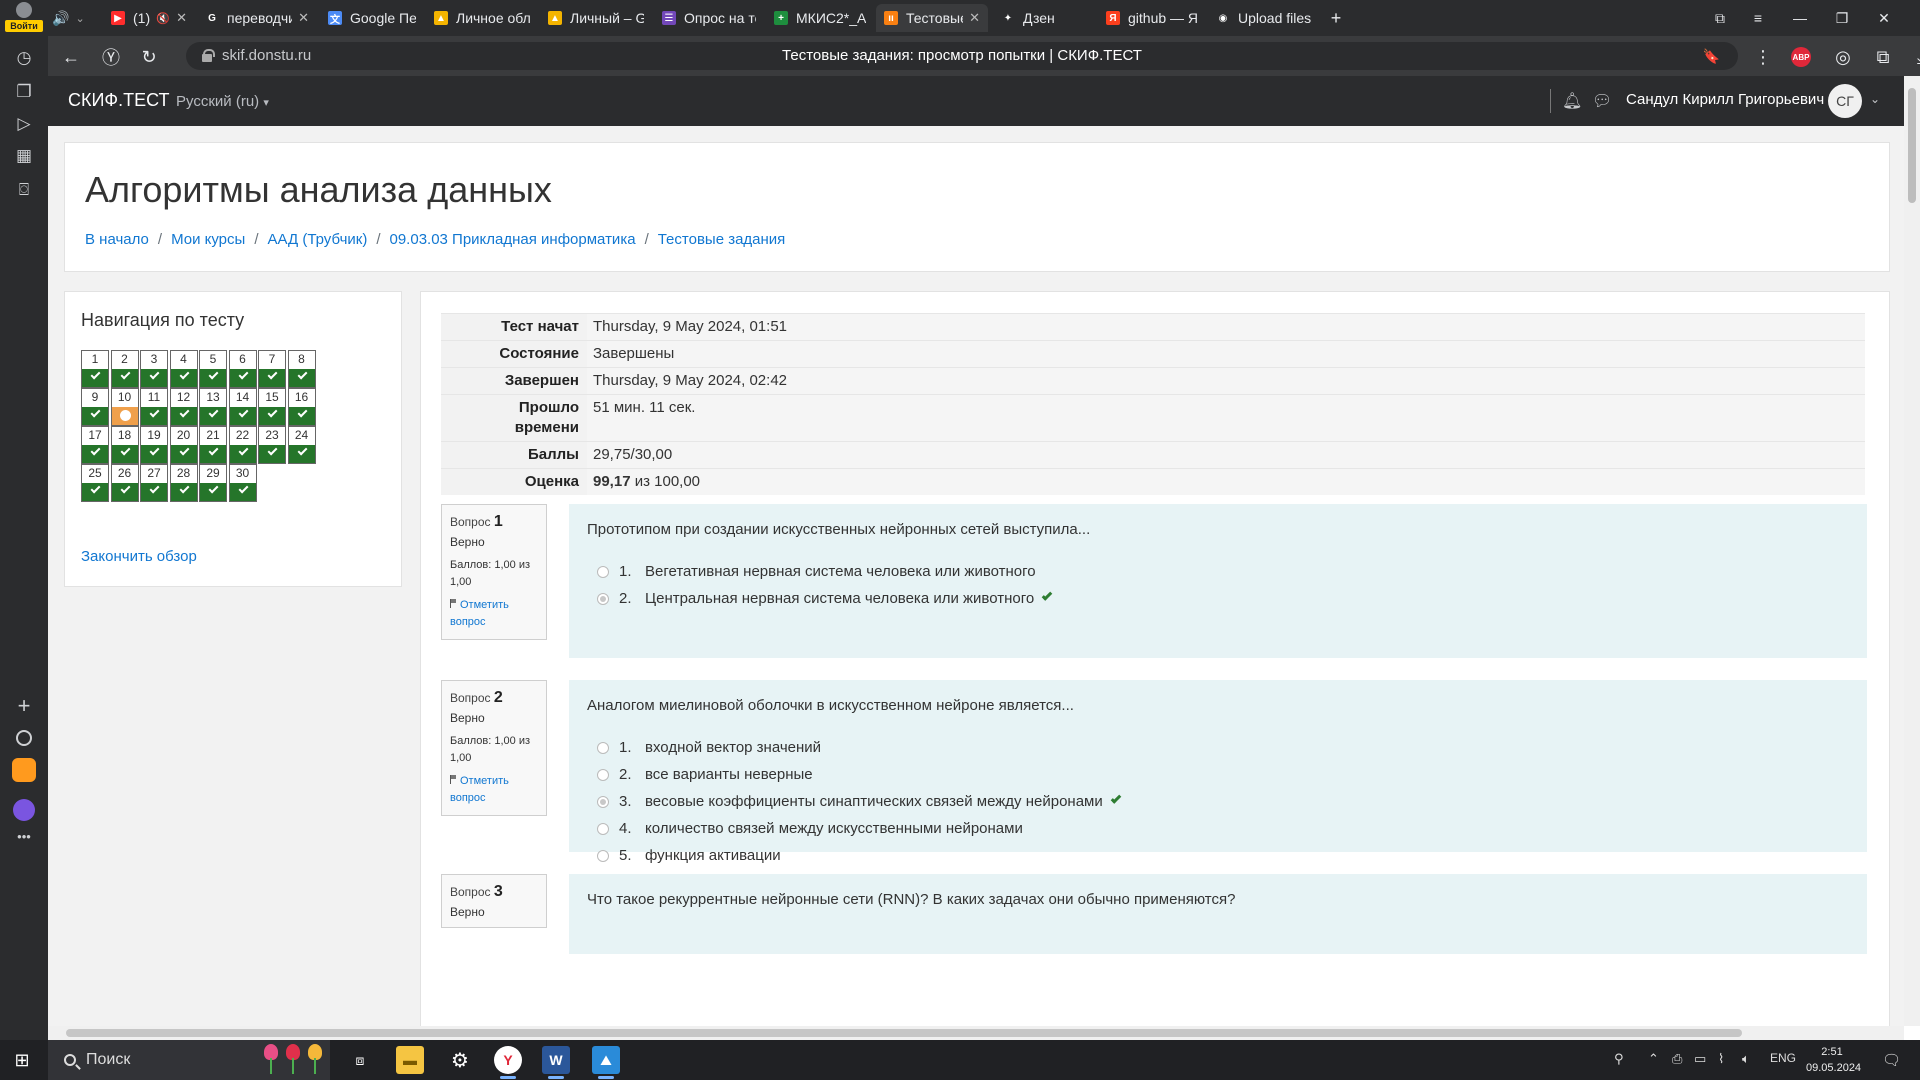 This screenshot has height=1080, width=1920. Describe the element at coordinates (1891, 1060) in the screenshot. I see `notifications-icon: 🗨︎` at that location.